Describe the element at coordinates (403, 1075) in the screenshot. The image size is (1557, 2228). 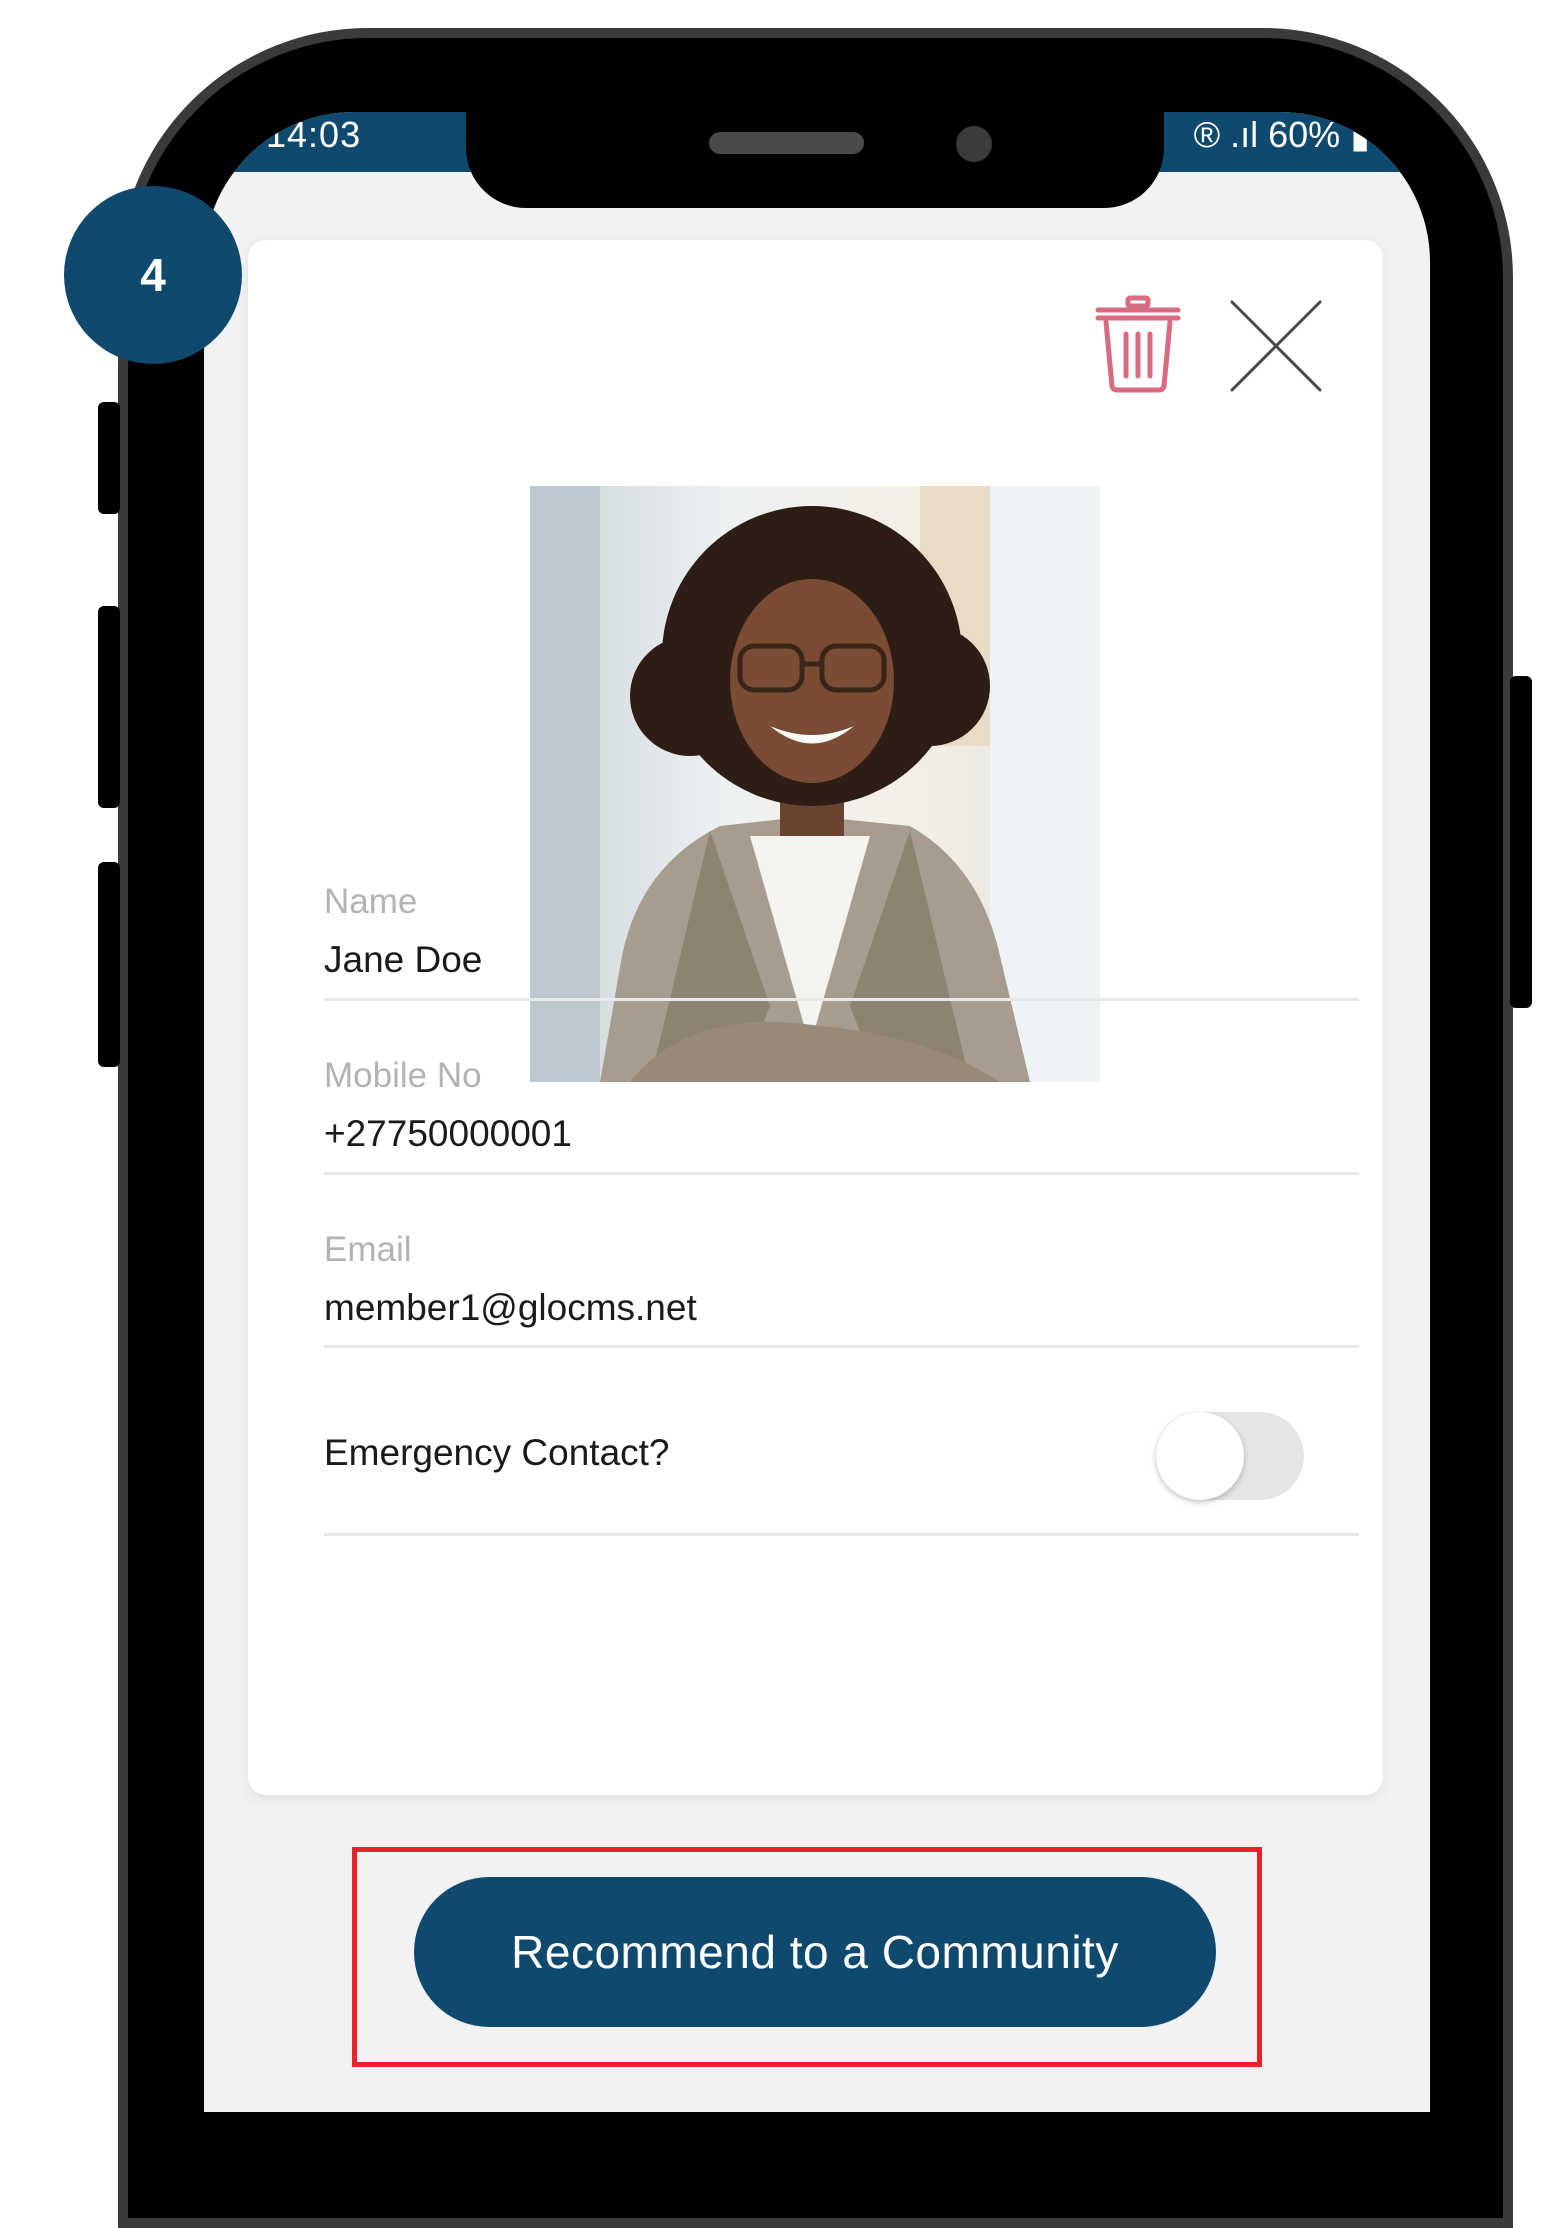
I see `mobile-label: Mobile No` at that location.